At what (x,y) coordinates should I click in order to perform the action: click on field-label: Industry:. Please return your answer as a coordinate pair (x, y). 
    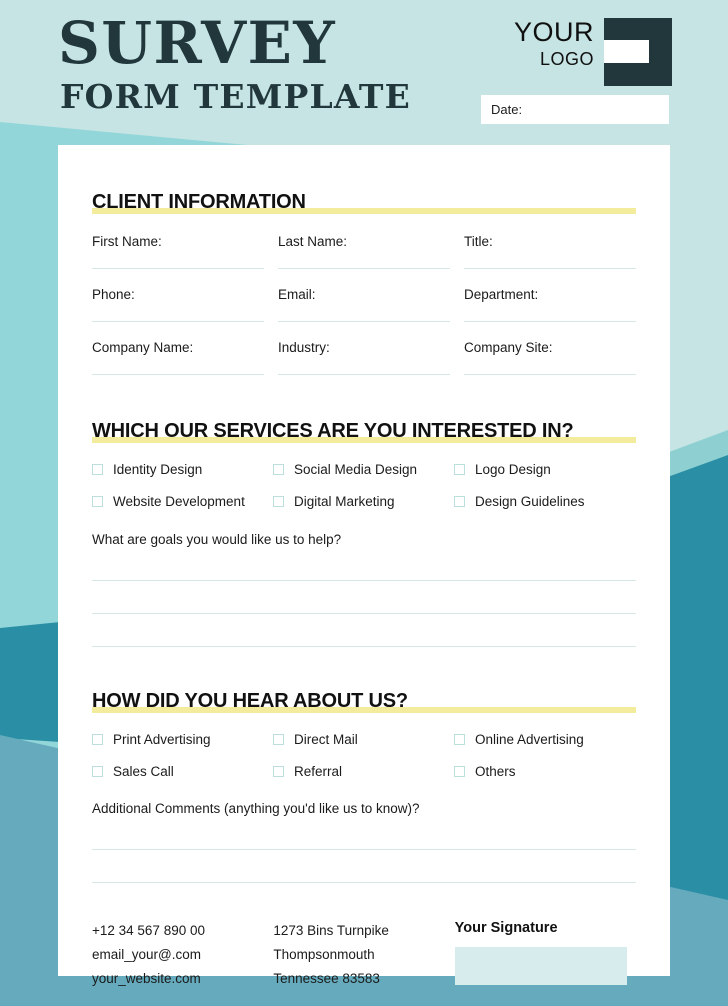
    Looking at the image, I should click on (304, 347).